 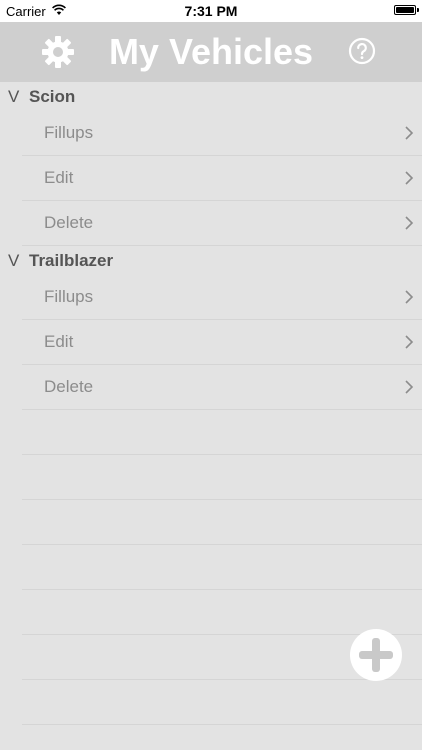 I want to click on battery-icon, so click(x=405, y=10).